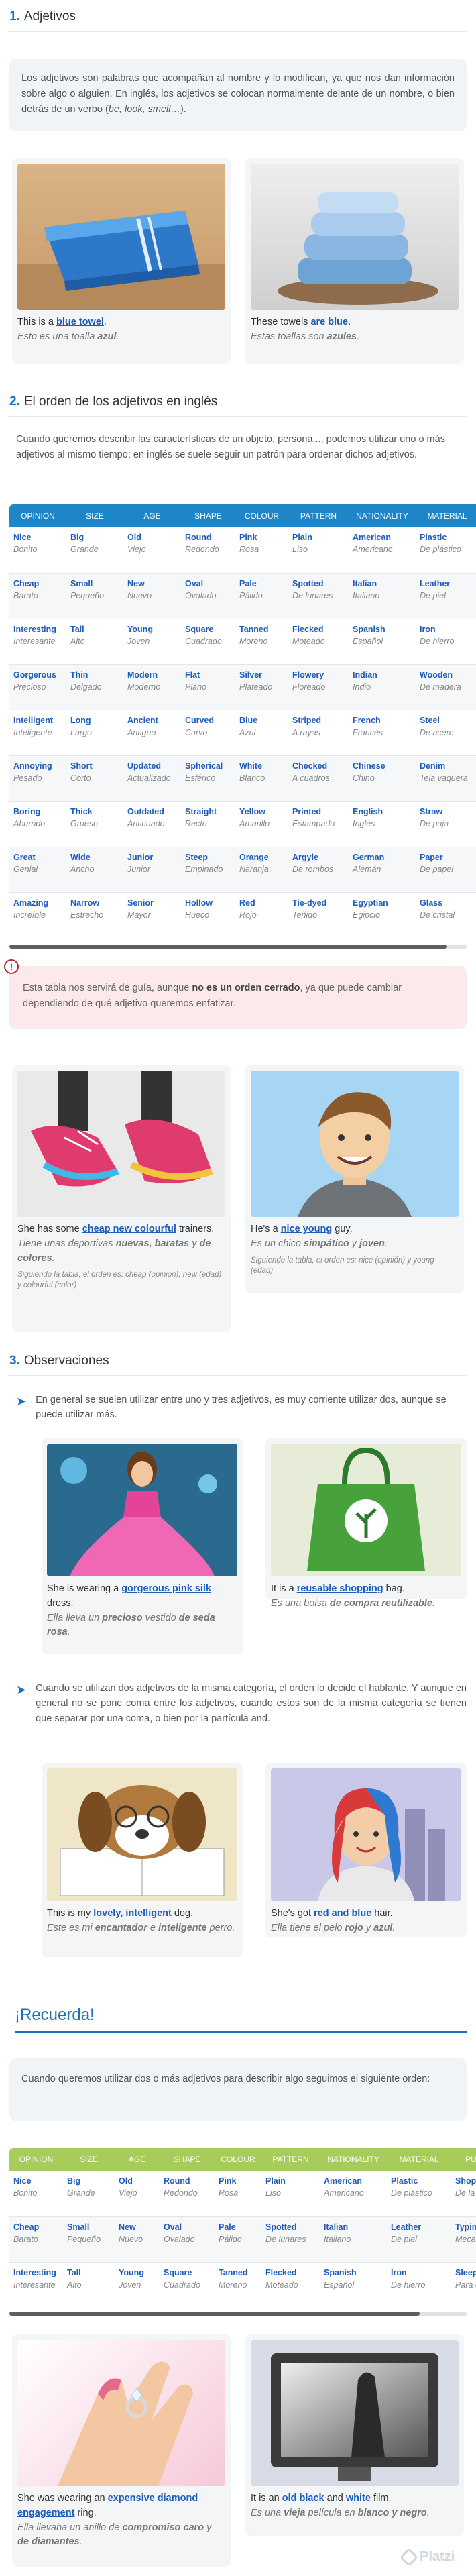 The image size is (476, 2576). Describe the element at coordinates (95, 596) in the screenshot. I see `table-cell: Small Pequeño` at that location.